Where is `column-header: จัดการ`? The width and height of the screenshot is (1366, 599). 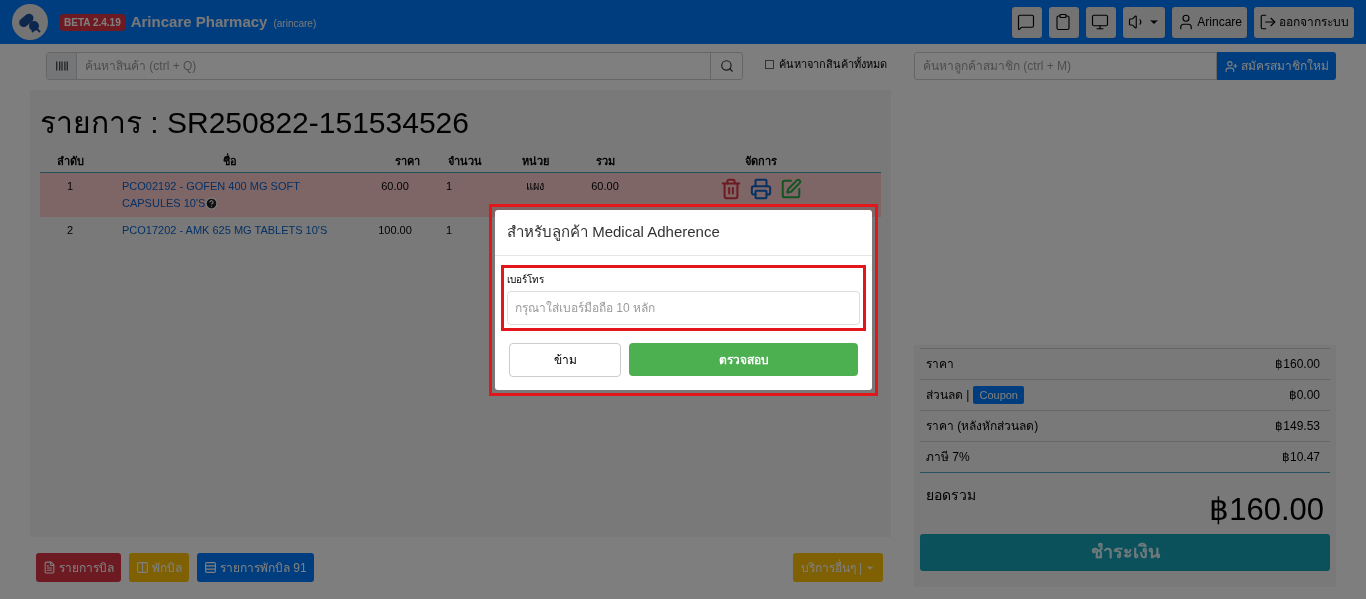 column-header: จัดการ is located at coordinates (760, 161).